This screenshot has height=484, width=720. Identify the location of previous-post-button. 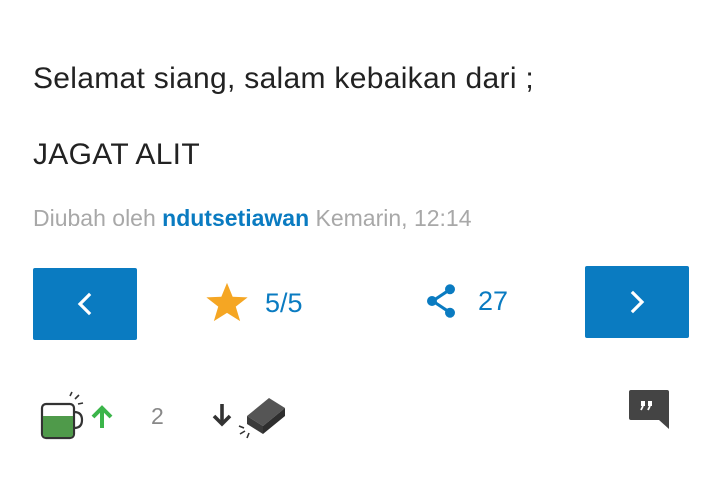
(85, 304).